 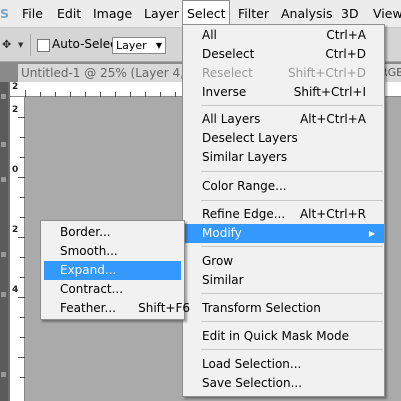 I want to click on document-tab: Untitled-1 @ 25% (Layer 4, RGB, so click(x=103, y=73).